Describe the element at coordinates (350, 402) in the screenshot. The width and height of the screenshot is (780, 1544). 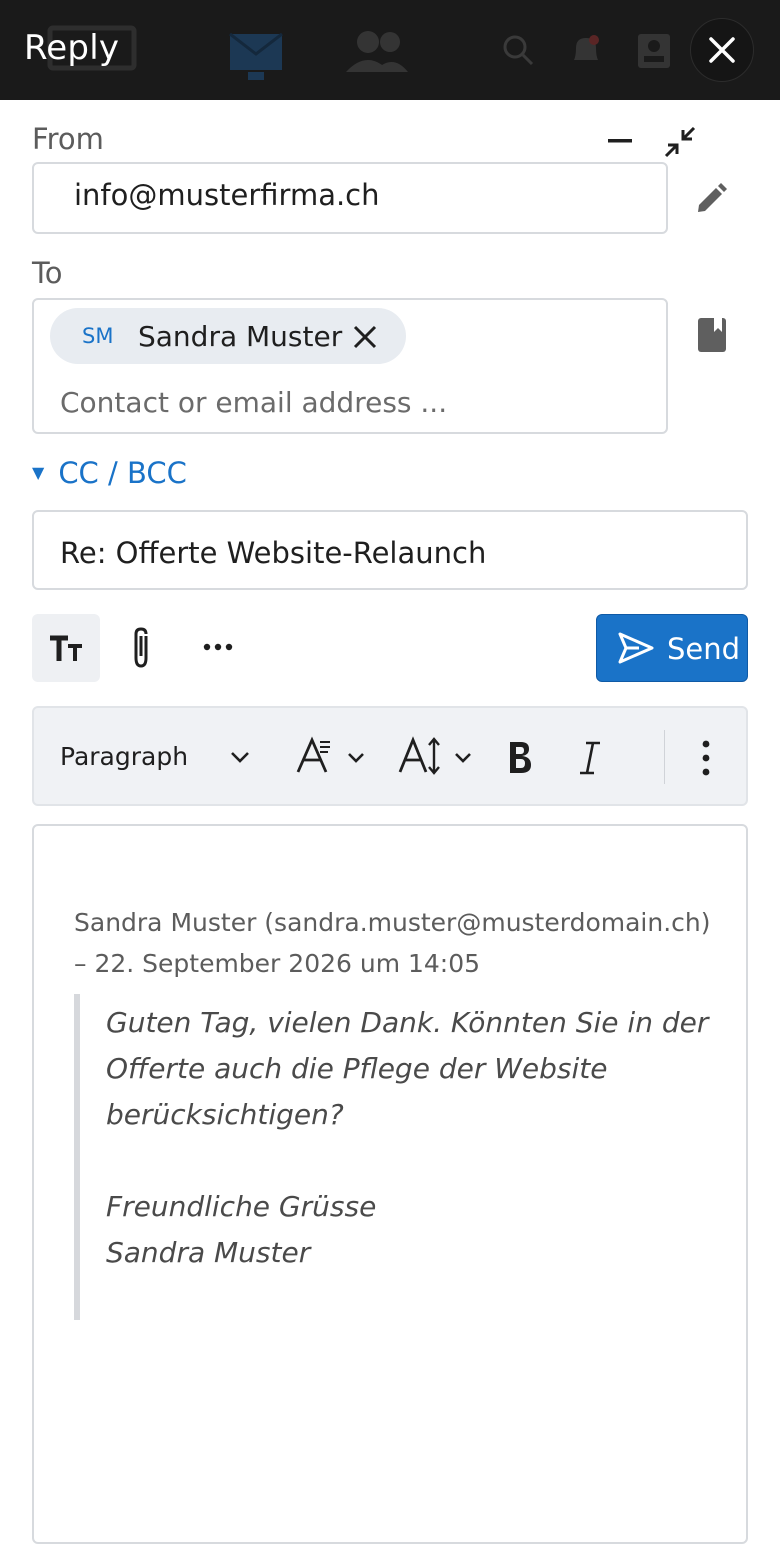
I see `recipient-input` at that location.